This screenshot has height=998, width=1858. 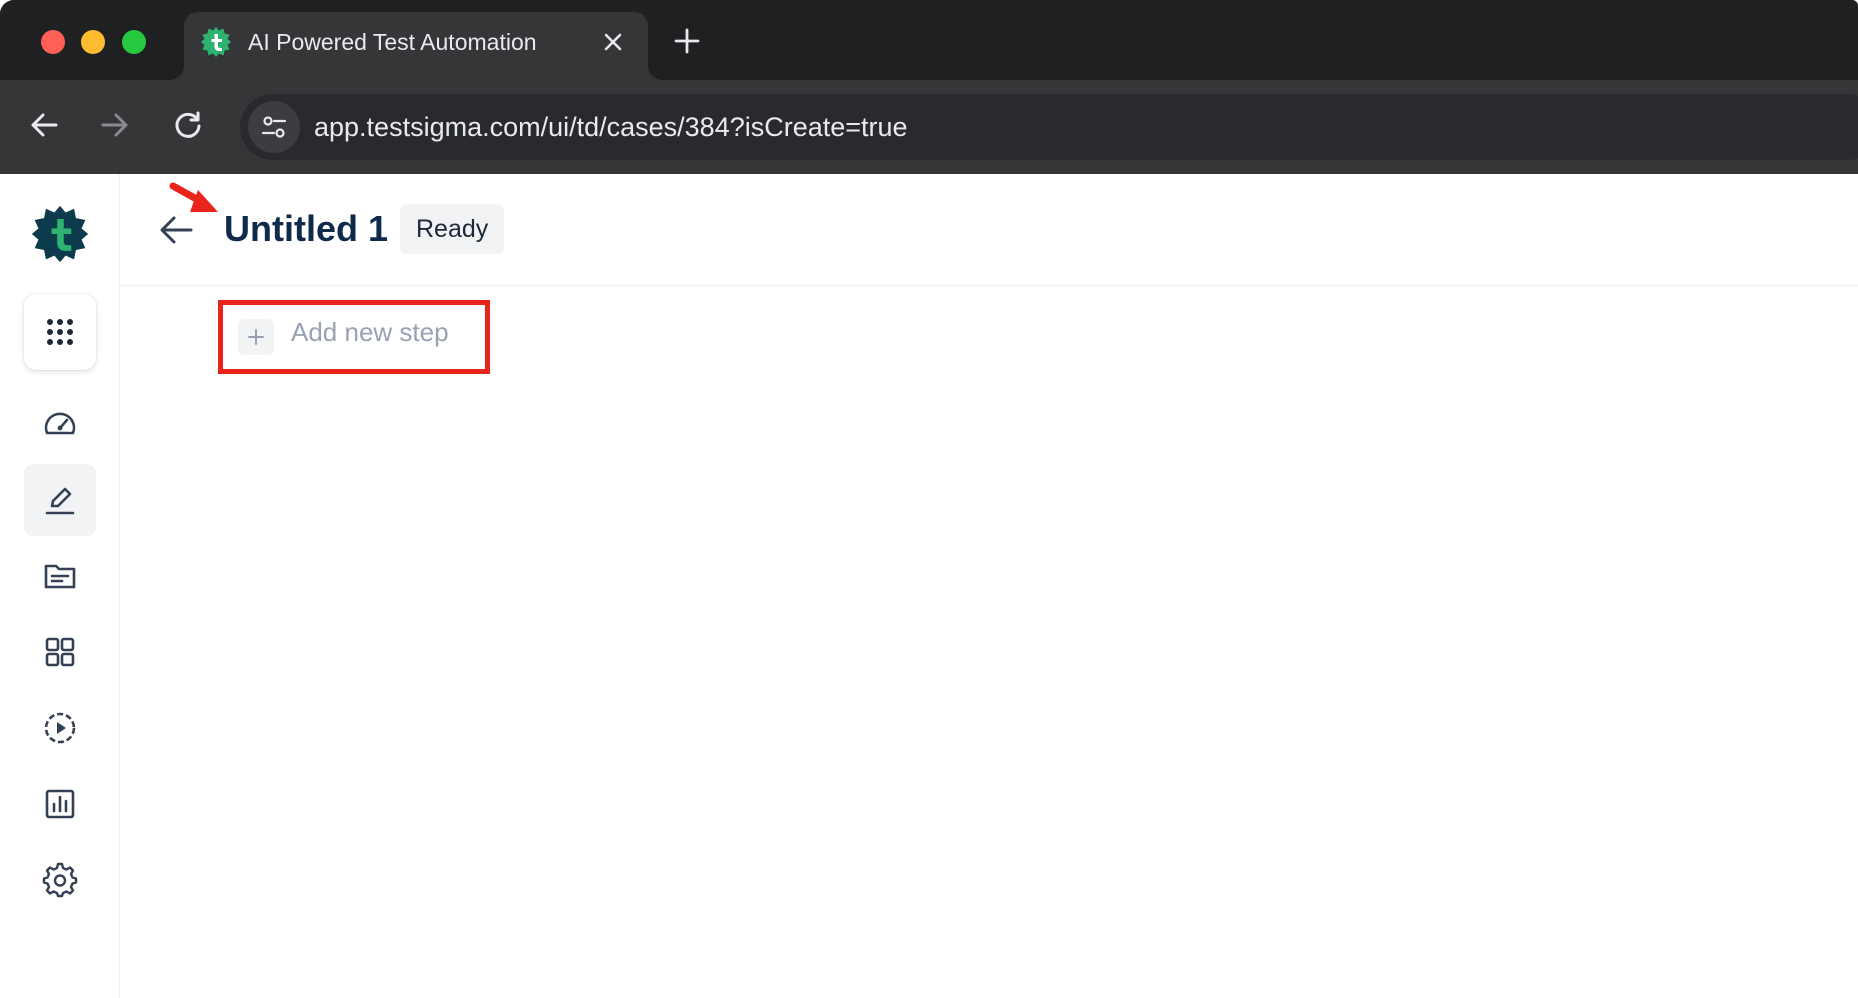 What do you see at coordinates (929, 40) in the screenshot?
I see `tab-strip: AI Powered Test Automation` at bounding box center [929, 40].